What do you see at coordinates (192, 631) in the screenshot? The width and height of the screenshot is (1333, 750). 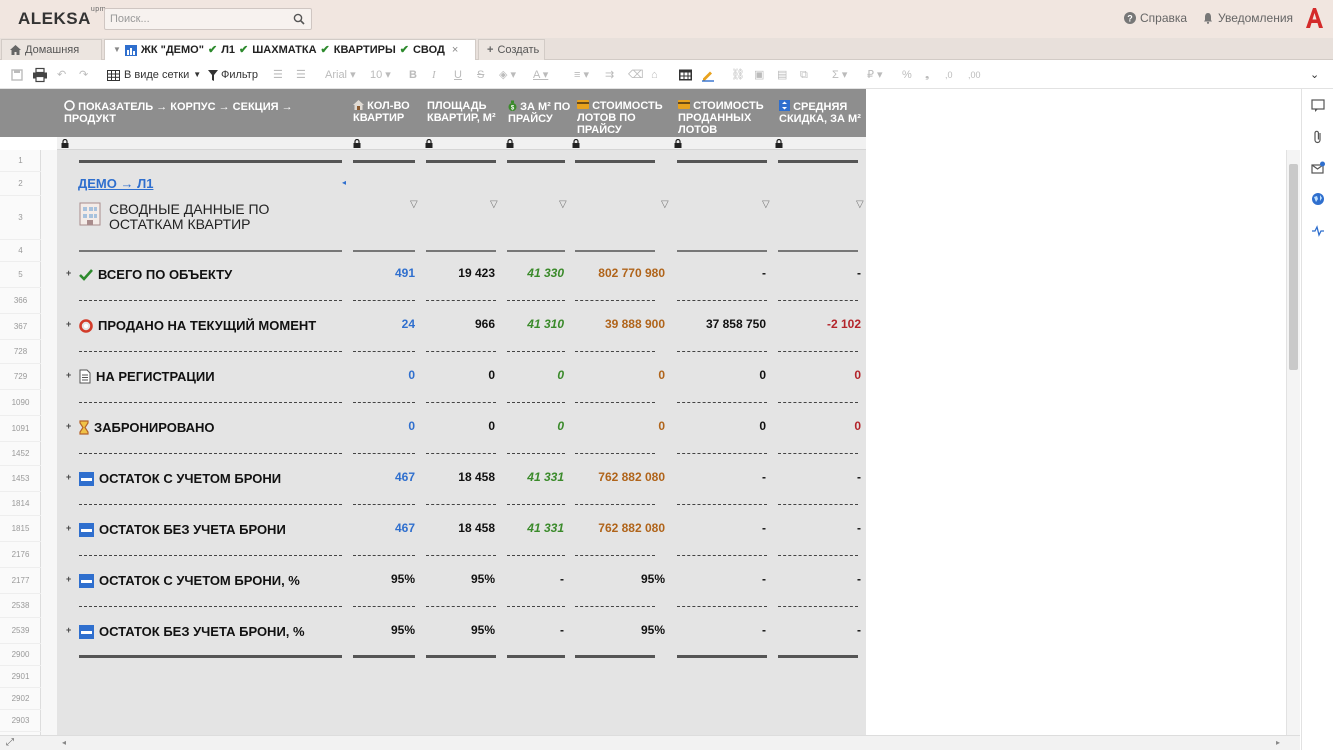 I see `summary-row-label: ОСТАТОК БЕЗ УЧЕТА БРОНИ, %` at bounding box center [192, 631].